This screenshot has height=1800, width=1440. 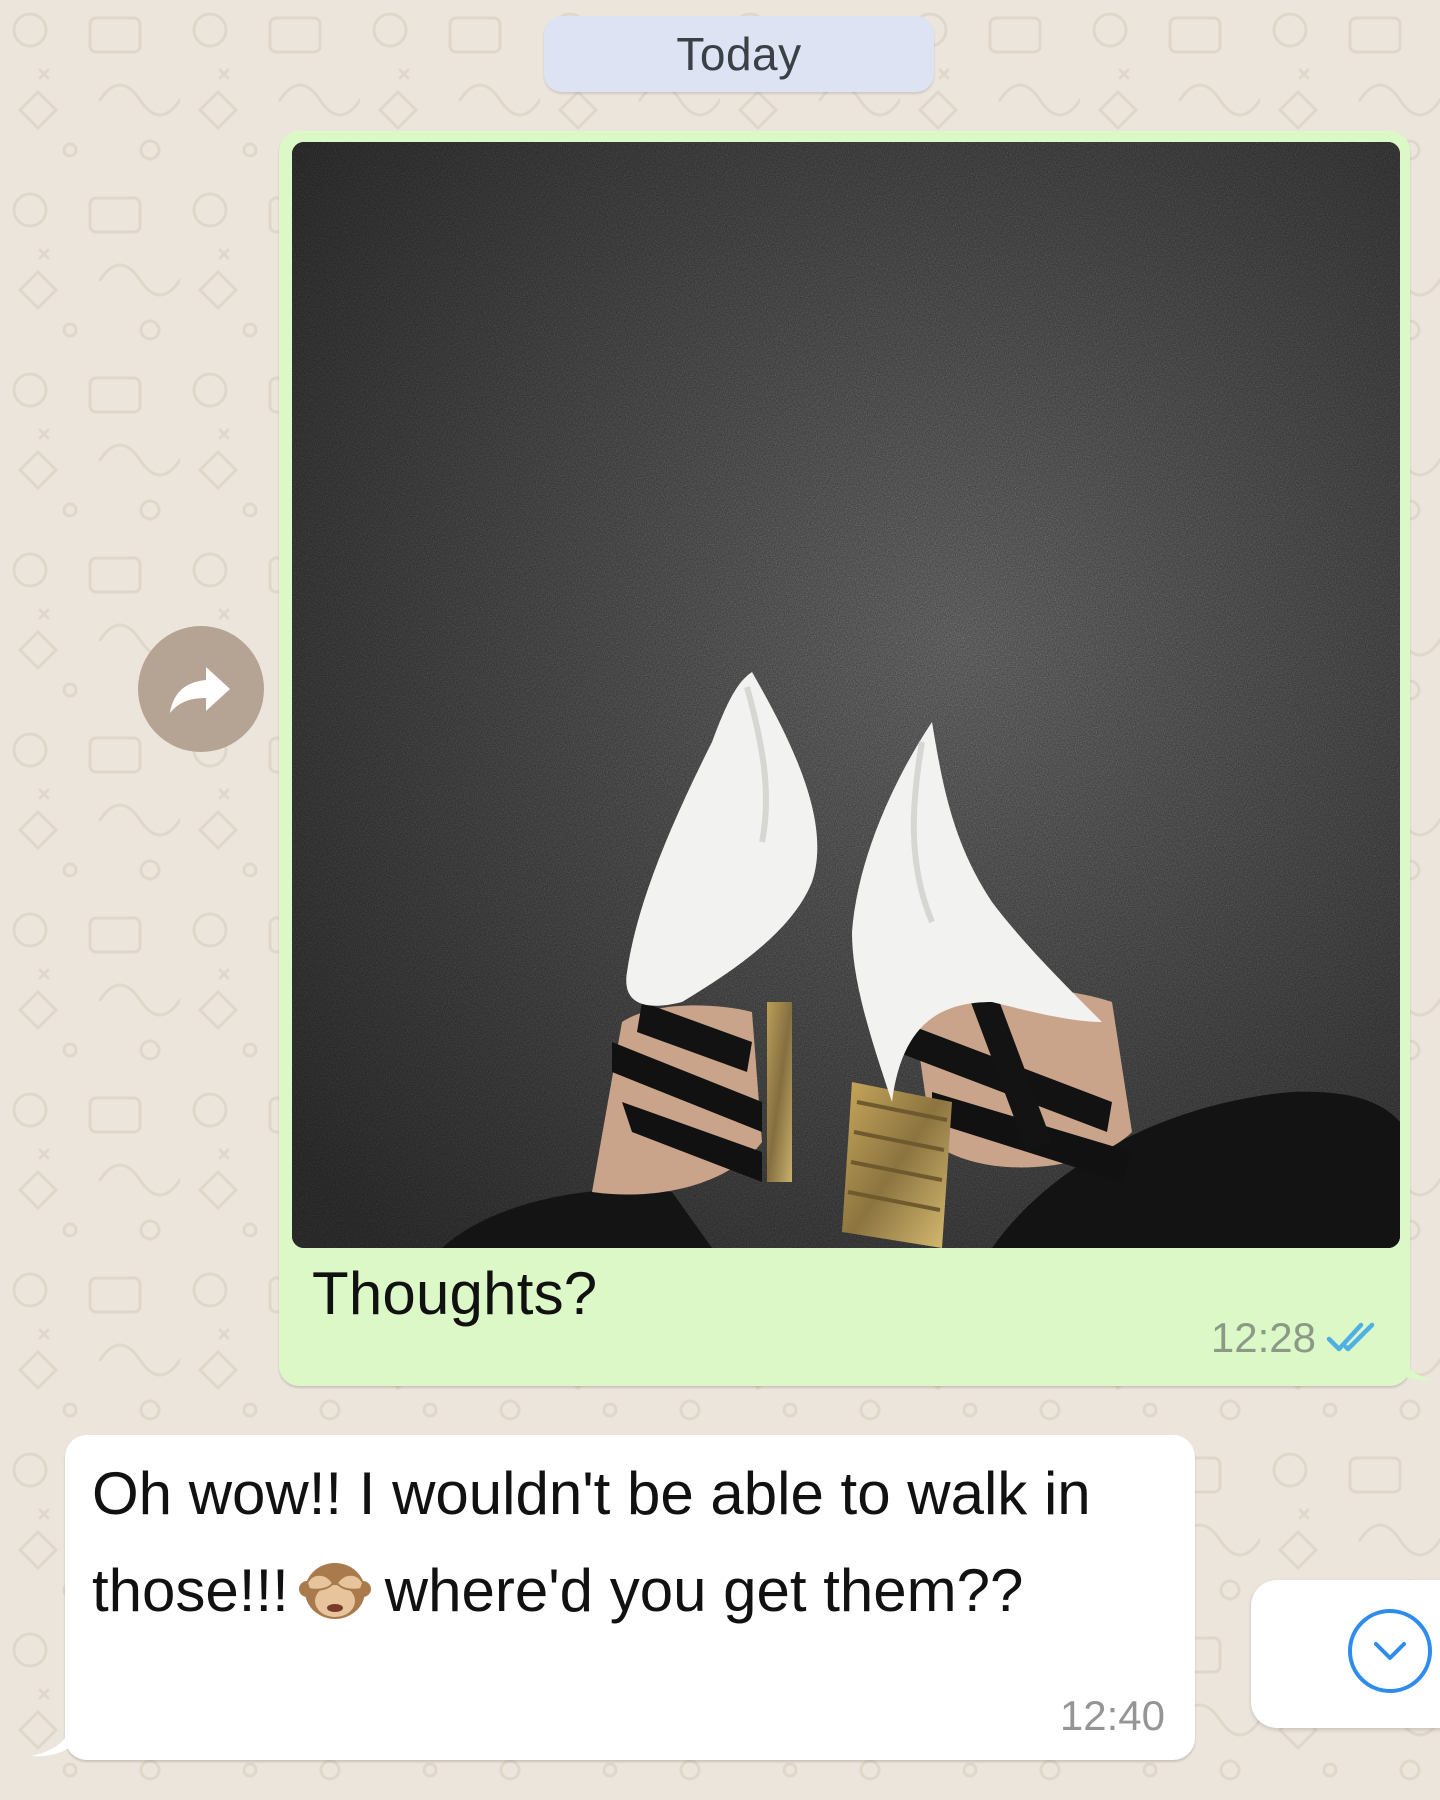 What do you see at coordinates (1345, 1654) in the screenshot?
I see `scroll-to-bottom-button` at bounding box center [1345, 1654].